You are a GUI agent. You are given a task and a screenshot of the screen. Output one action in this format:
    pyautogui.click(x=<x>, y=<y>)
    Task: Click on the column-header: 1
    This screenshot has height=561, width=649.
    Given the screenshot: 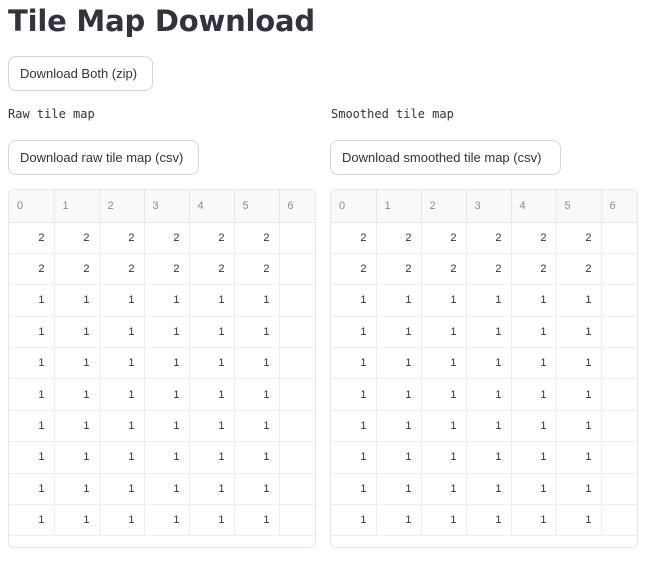 What is the action you would take?
    pyautogui.click(x=399, y=206)
    